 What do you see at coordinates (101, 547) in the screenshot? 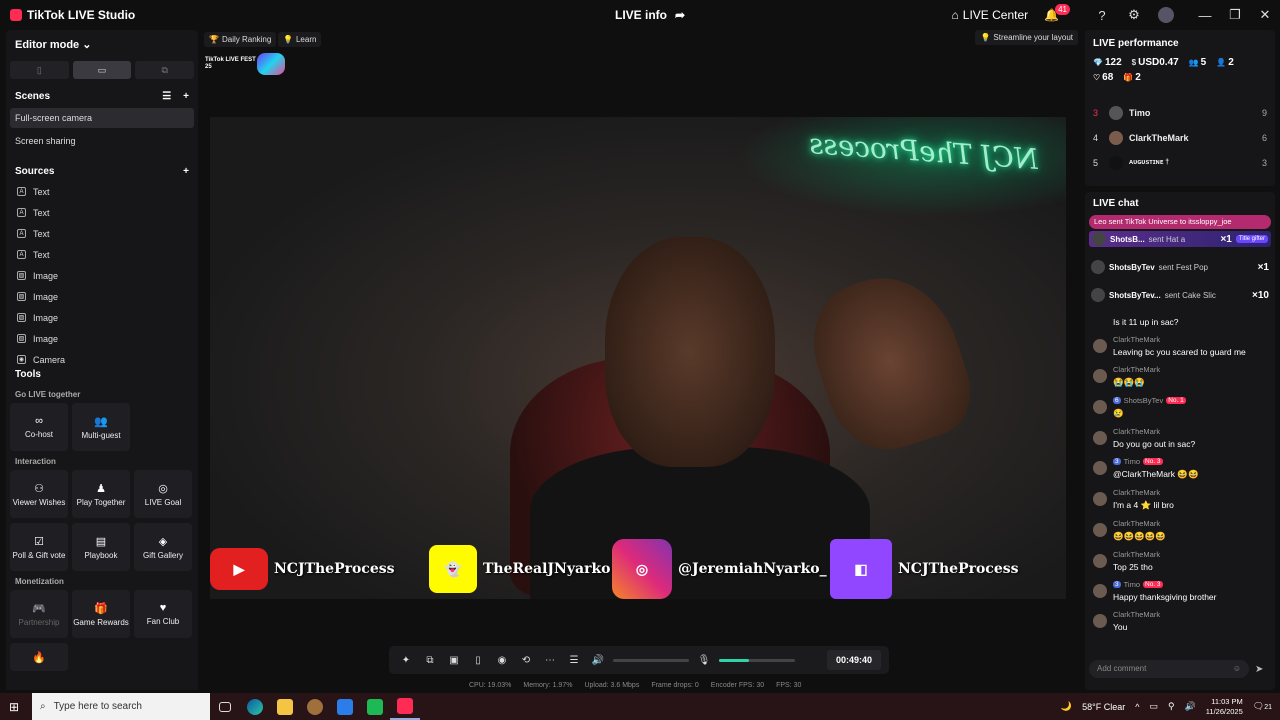
I see `playbook-button: ▤ Playbook` at bounding box center [101, 547].